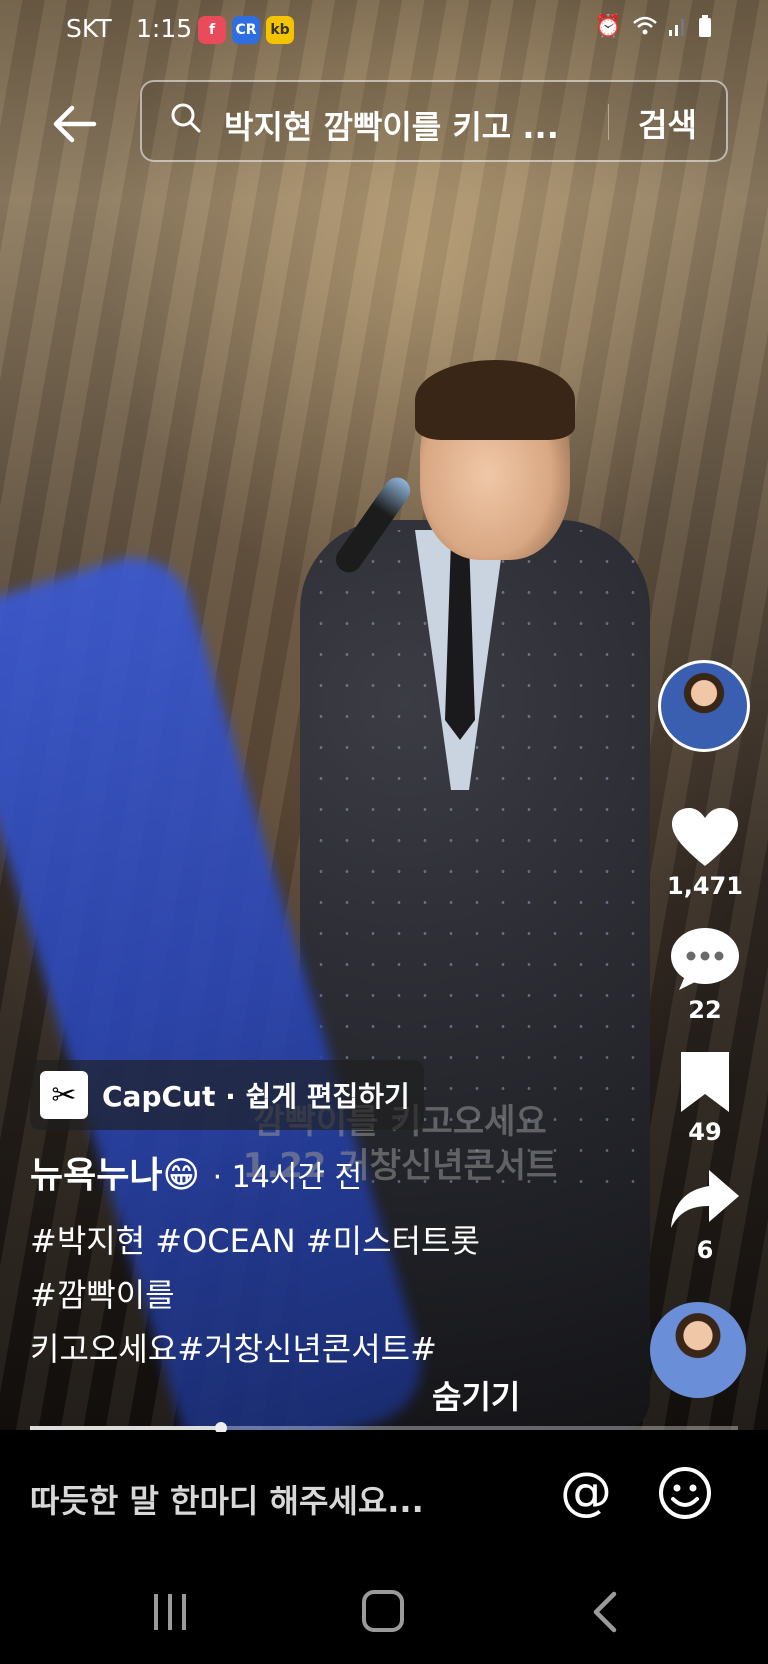  I want to click on signal-icon, so click(676, 27).